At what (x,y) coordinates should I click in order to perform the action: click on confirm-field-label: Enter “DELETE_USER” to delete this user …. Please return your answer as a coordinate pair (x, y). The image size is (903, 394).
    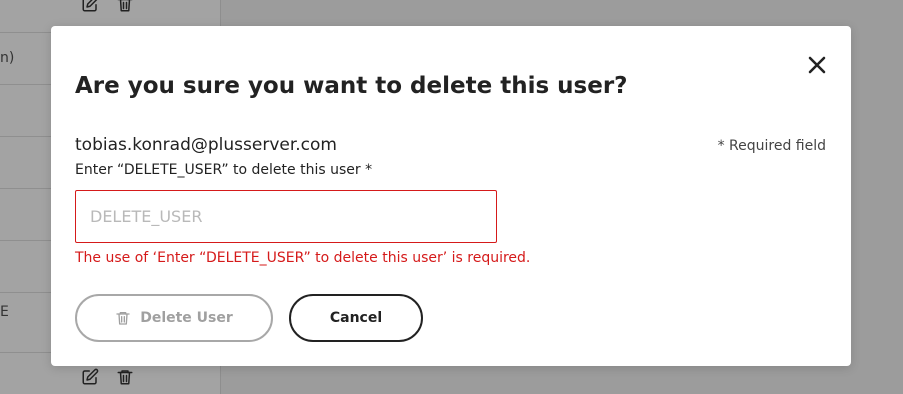
    Looking at the image, I should click on (224, 170).